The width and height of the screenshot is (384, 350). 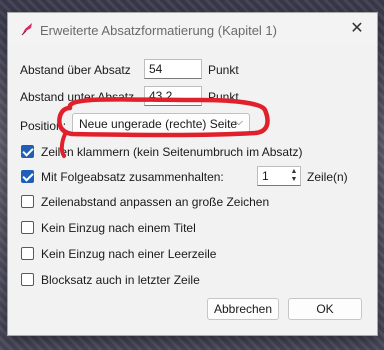 I want to click on position-select: Neue ungerade (rechte) Seite ⌵, so click(x=161, y=124).